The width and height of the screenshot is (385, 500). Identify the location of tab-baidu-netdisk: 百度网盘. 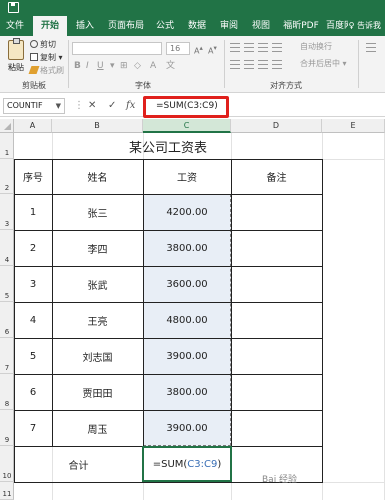
(337, 26).